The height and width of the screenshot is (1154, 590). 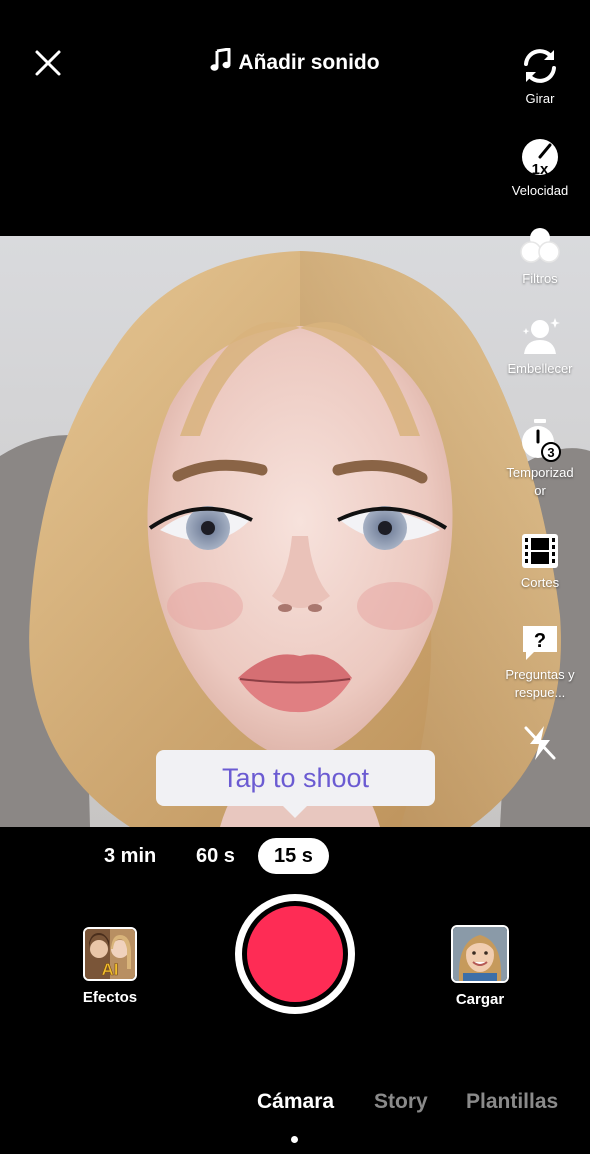 I want to click on duration-3min: 3 min, so click(x=130, y=856).